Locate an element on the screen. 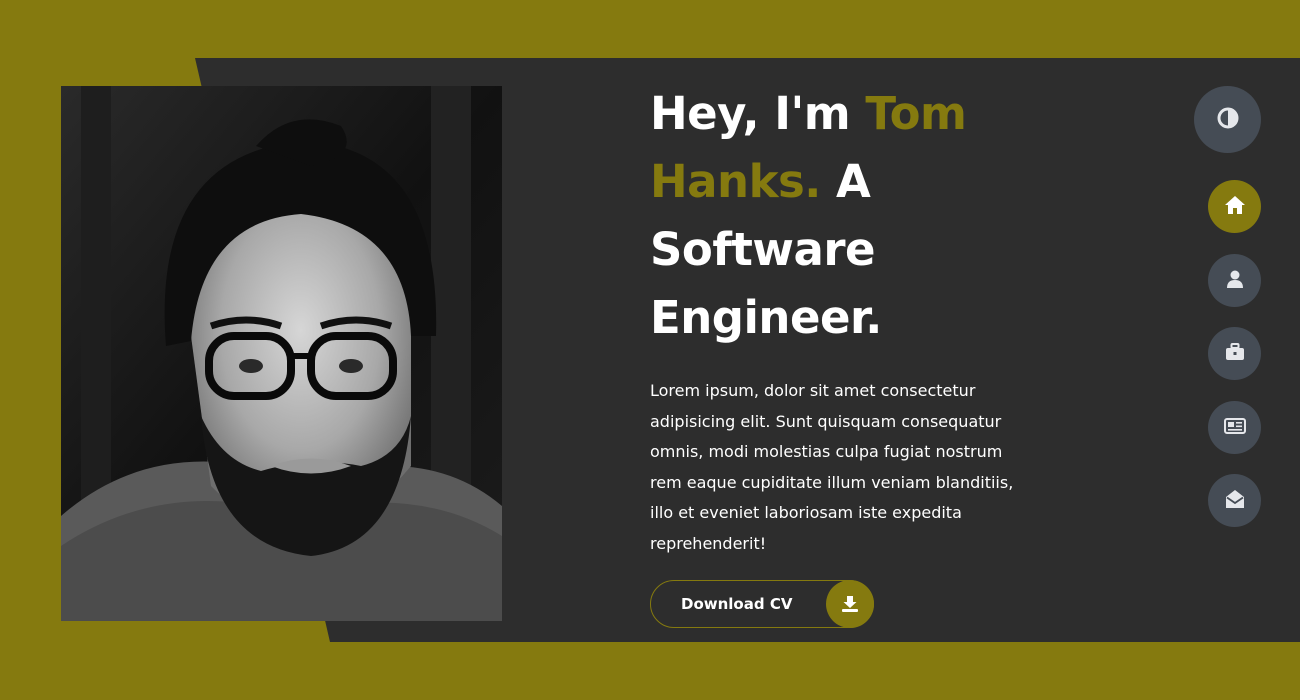 Image resolution: width=1300 pixels, height=700 pixels. envelope-open-icon is located at coordinates (1235, 501).